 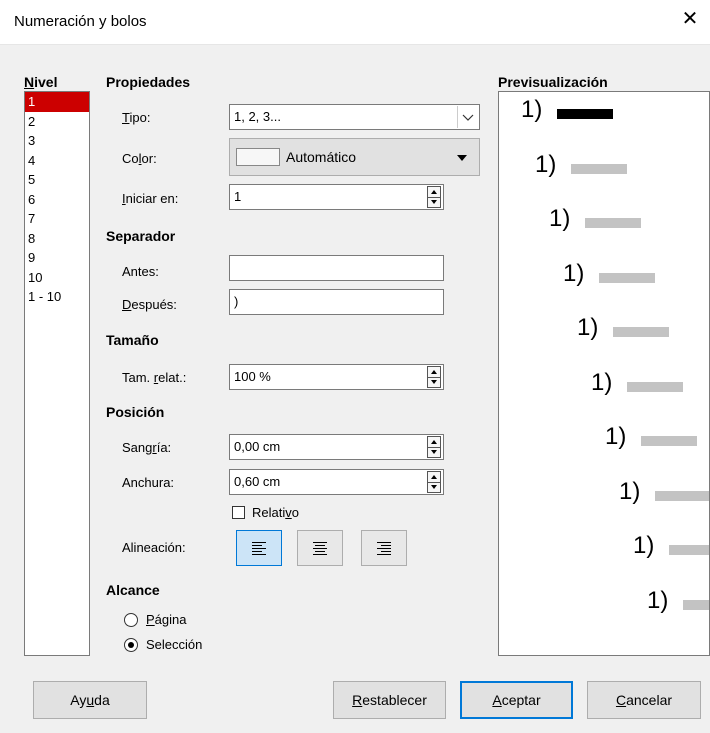 I want to click on page-radio-label: Página, so click(x=166, y=619).